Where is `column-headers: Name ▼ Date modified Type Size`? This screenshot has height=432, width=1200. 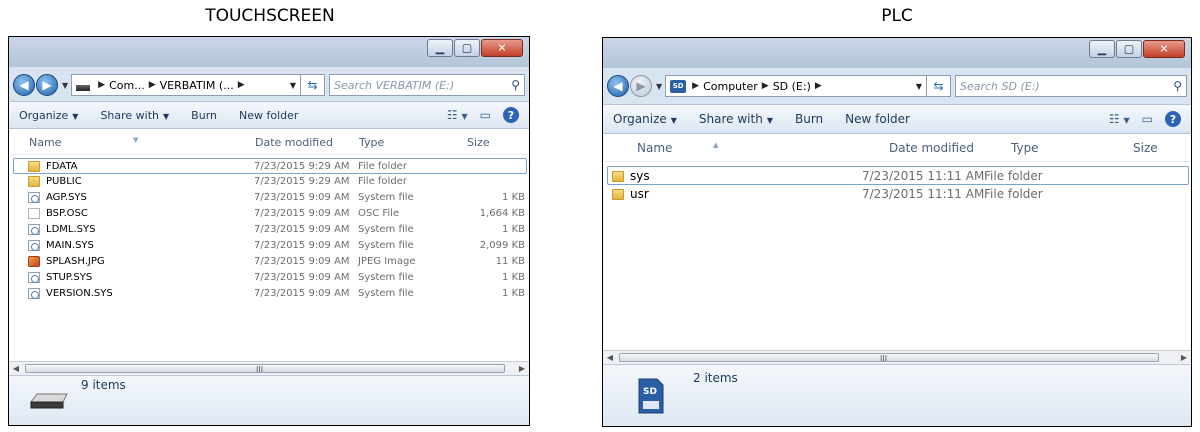 column-headers: Name ▼ Date modified Type Size is located at coordinates (269, 142).